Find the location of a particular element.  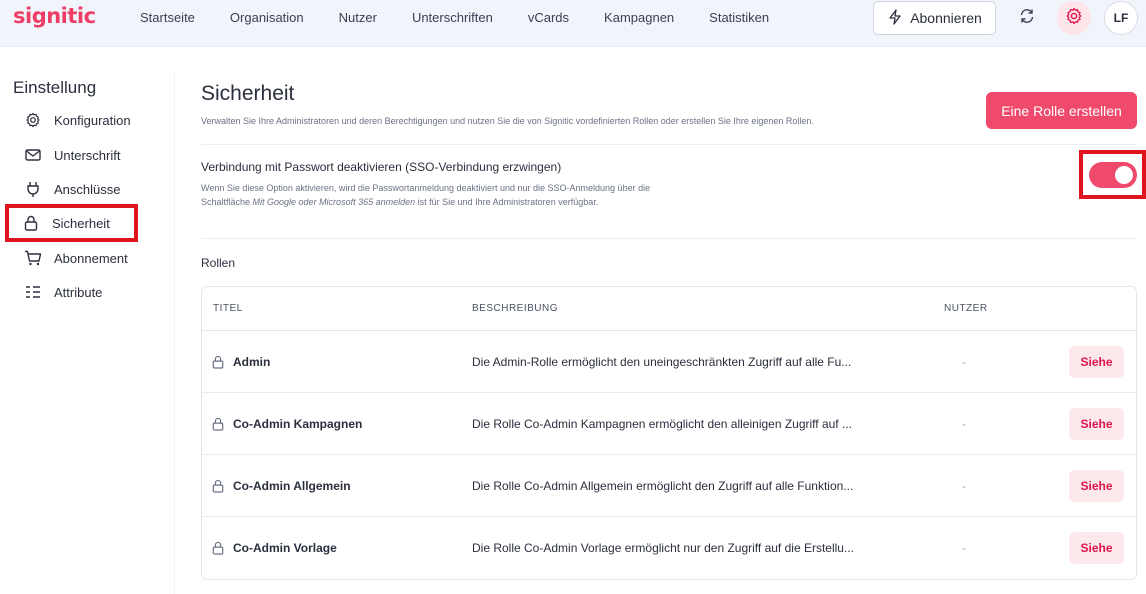

sidebar-item-unterschrift: Unterschrift is located at coordinates (72, 155).